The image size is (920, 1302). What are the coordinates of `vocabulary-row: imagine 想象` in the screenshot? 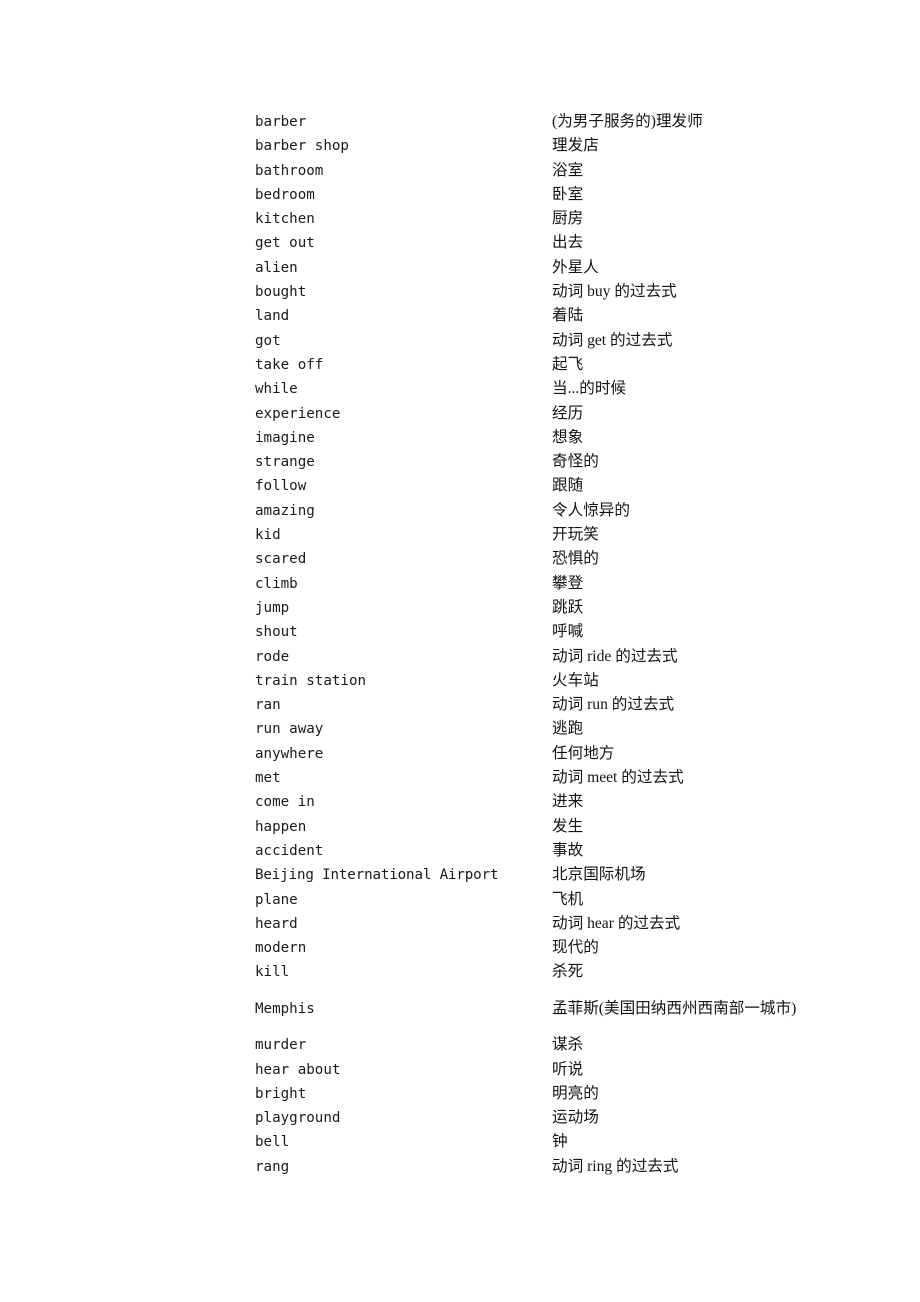 It's located at (560, 438).